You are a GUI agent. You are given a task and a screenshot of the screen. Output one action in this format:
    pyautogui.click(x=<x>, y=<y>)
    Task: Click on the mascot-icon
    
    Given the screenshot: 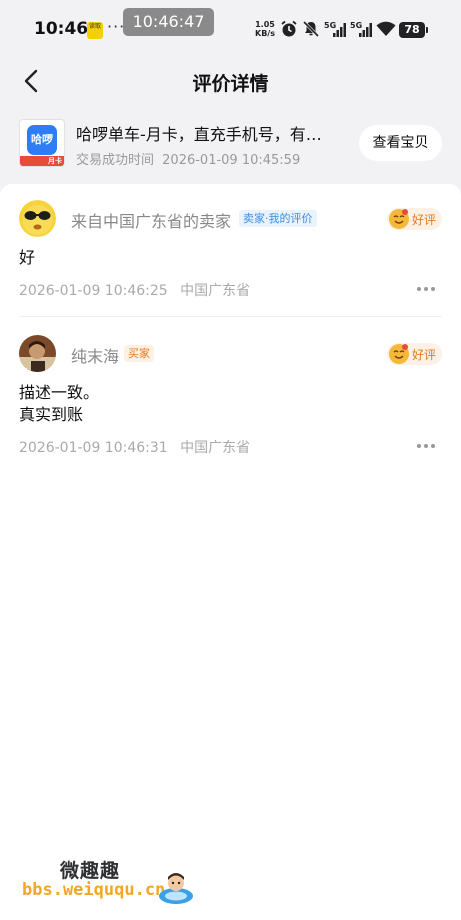 What is the action you would take?
    pyautogui.click(x=176, y=888)
    